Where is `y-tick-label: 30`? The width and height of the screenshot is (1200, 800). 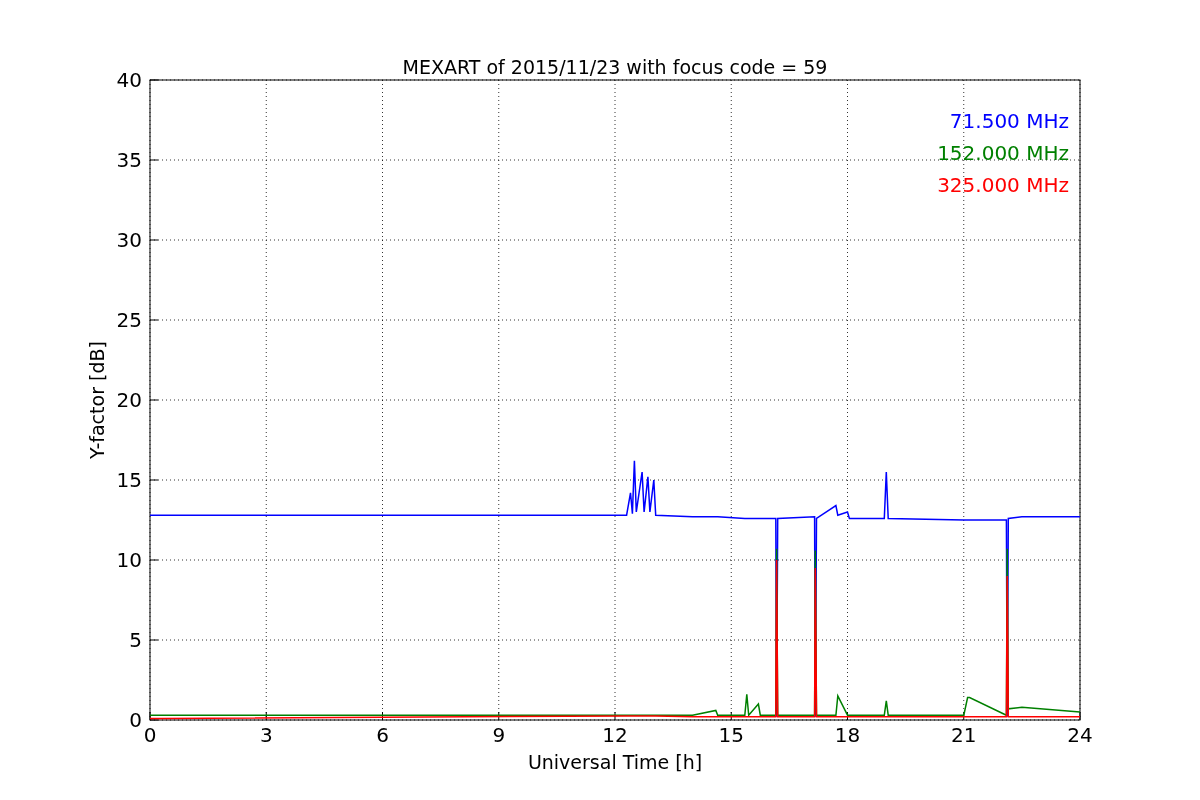
y-tick-label: 30 is located at coordinates (129, 240).